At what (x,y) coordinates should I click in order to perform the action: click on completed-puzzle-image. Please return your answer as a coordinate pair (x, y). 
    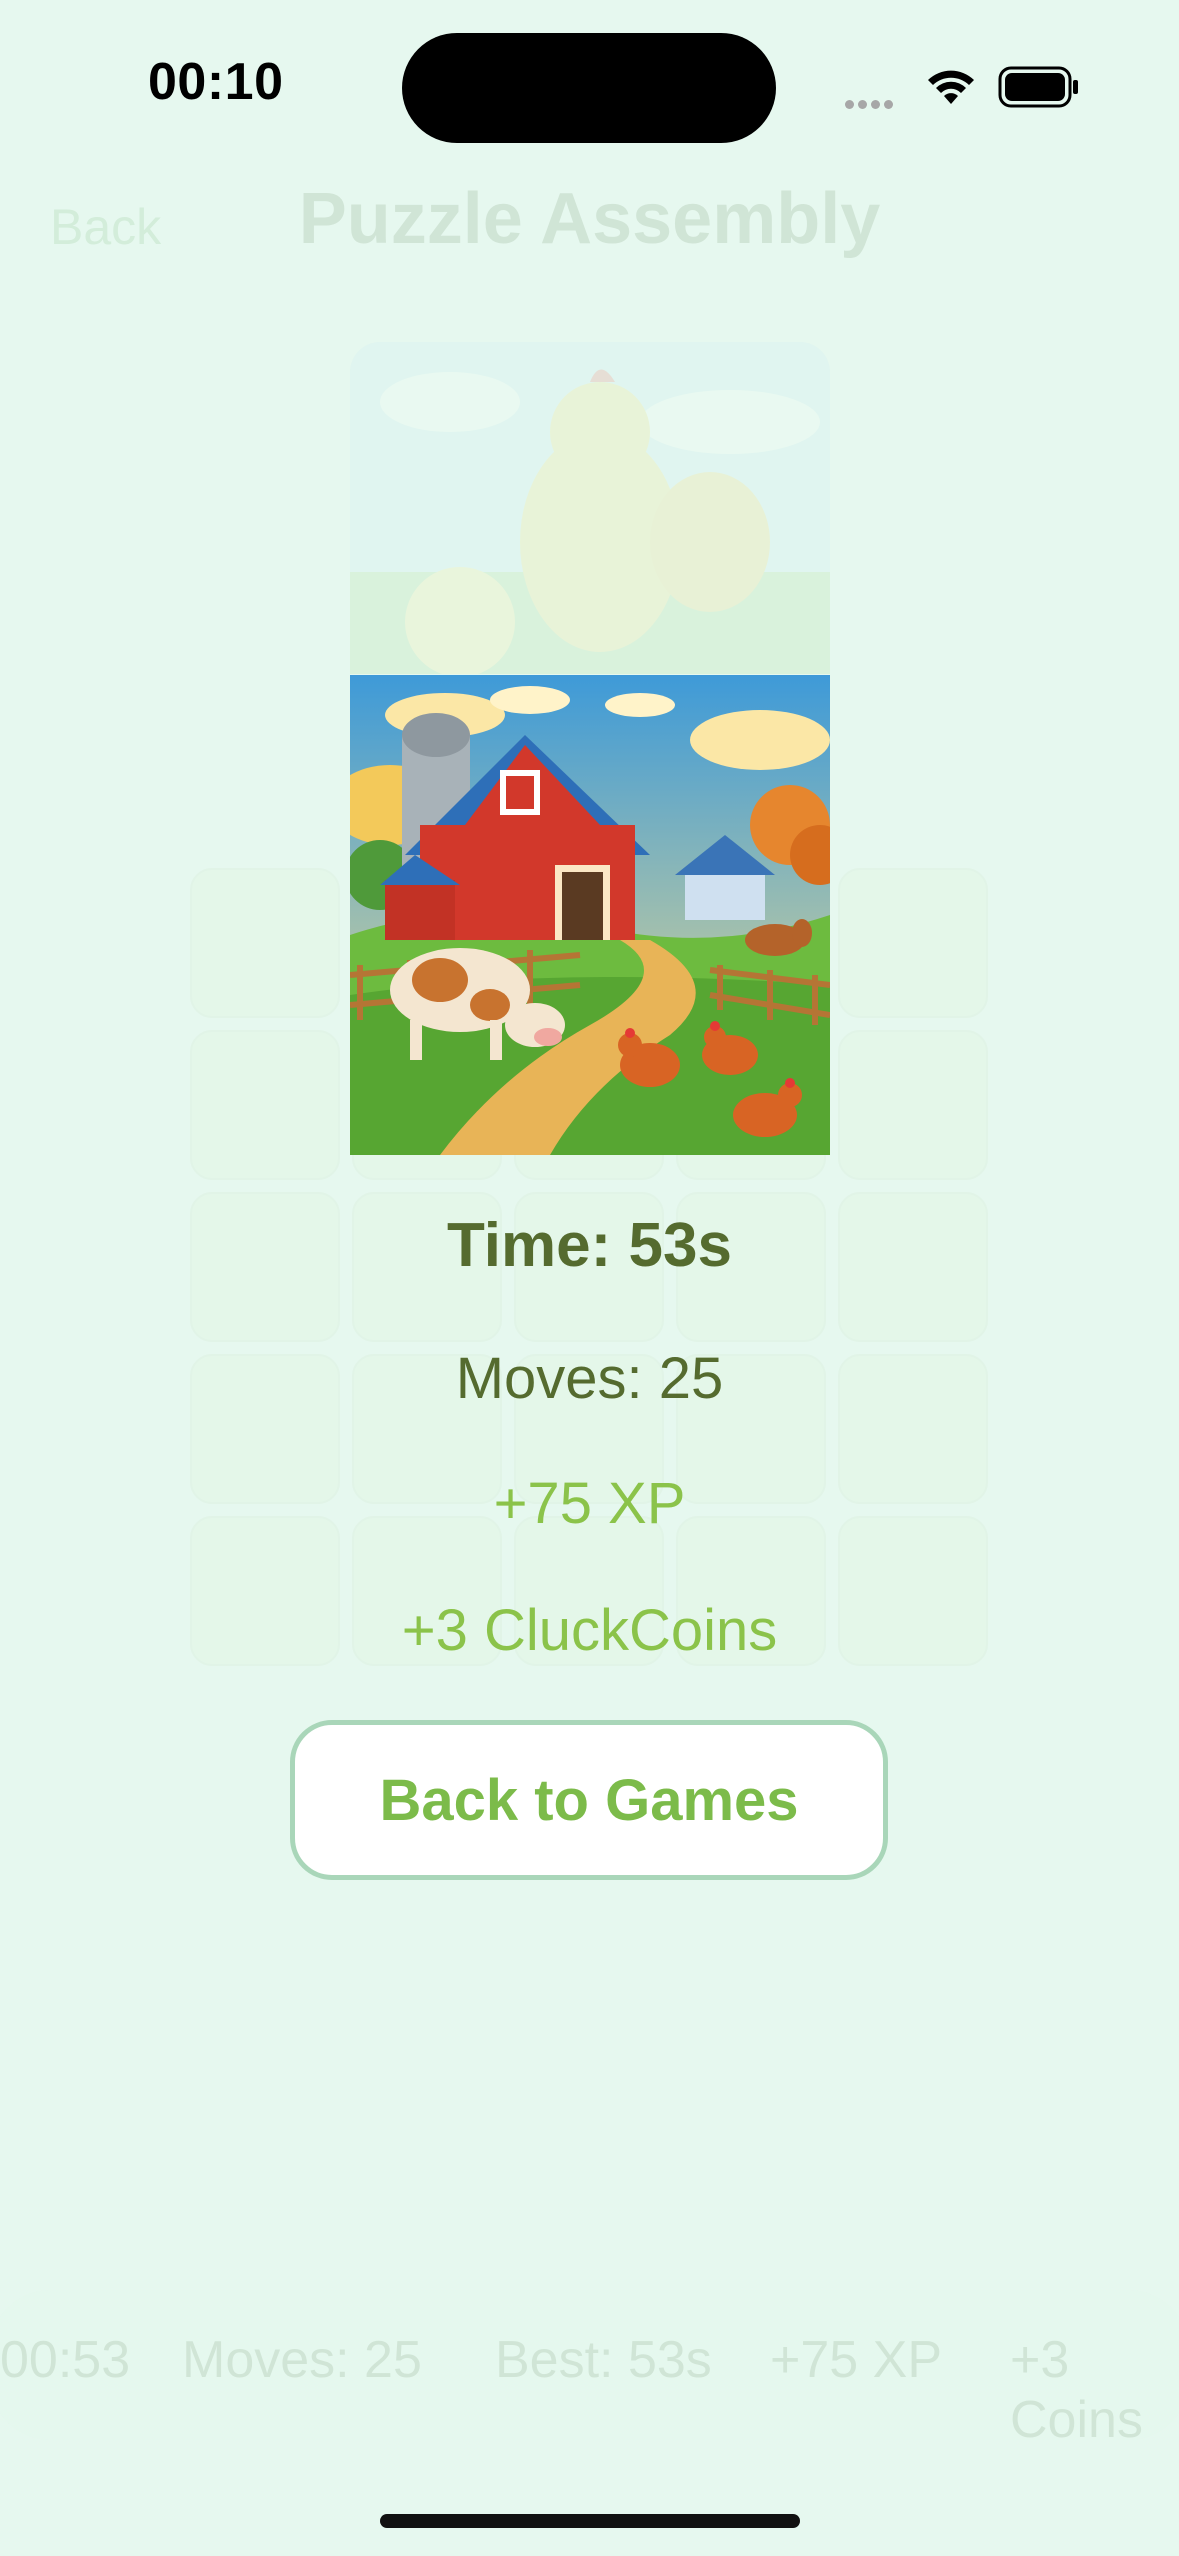
    Looking at the image, I should click on (590, 915).